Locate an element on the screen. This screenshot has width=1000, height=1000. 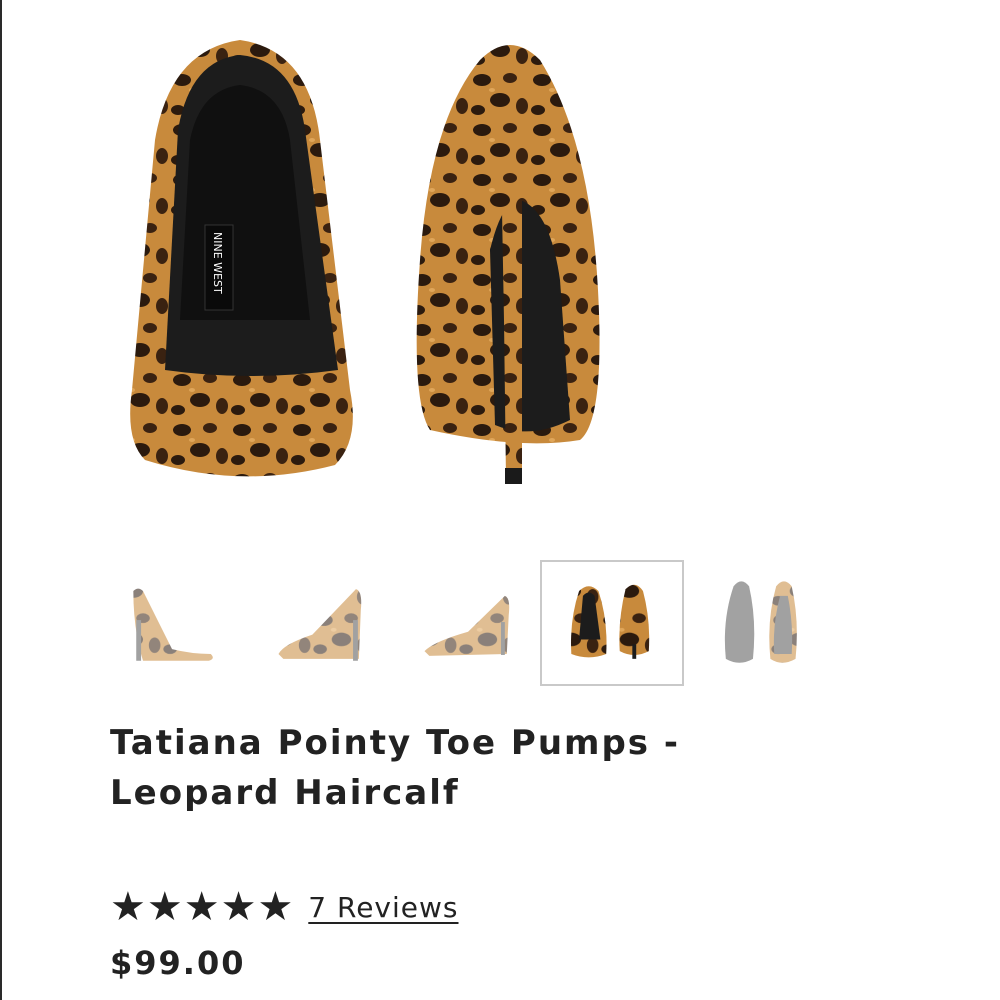
star-rating: ★ ★ ★ ★ ★ is located at coordinates (202, 907).